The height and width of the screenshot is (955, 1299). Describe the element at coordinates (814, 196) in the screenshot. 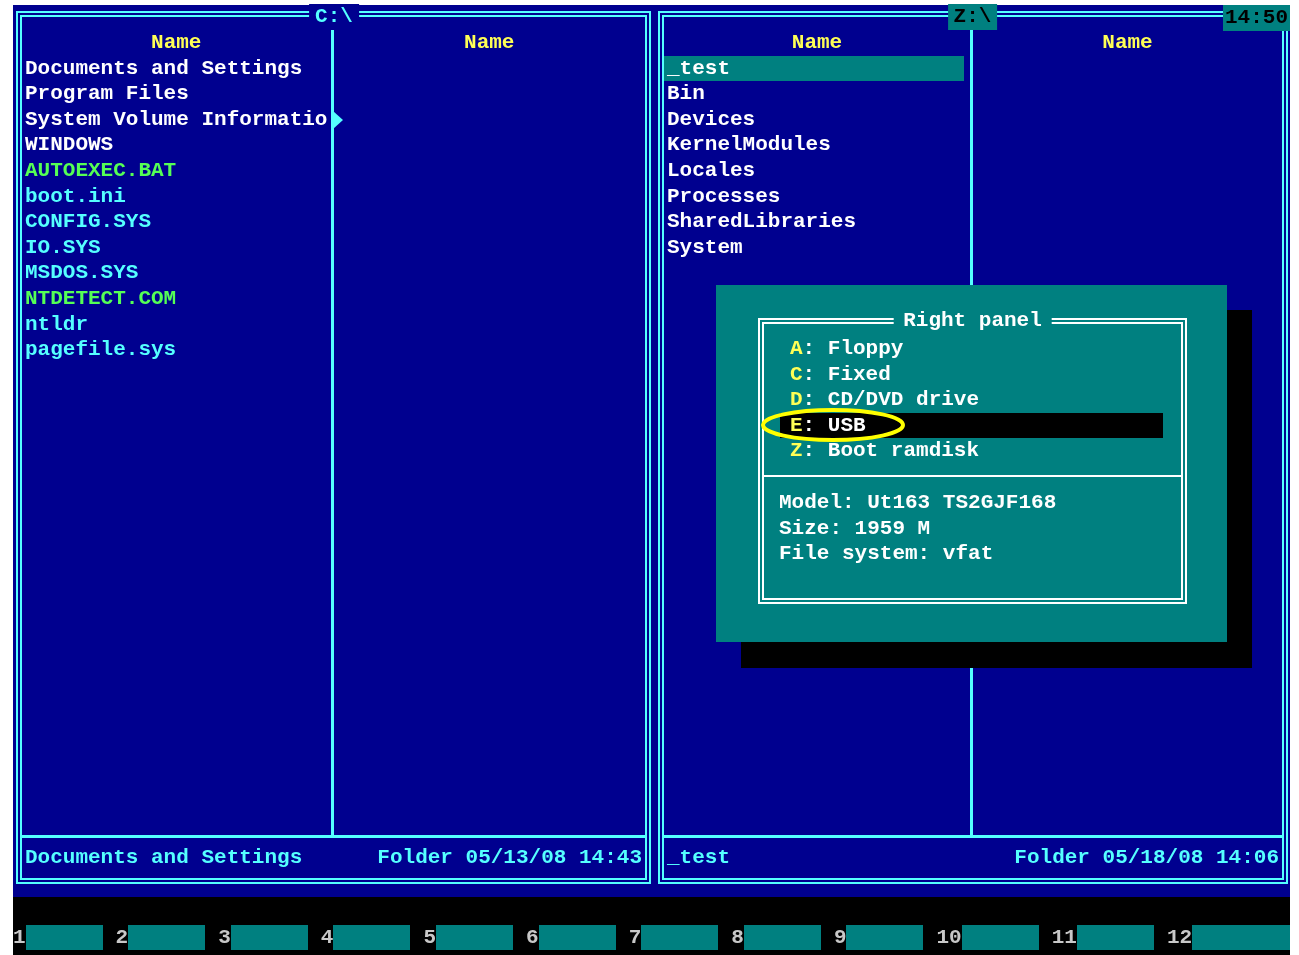

I see `file-item: Processes` at that location.